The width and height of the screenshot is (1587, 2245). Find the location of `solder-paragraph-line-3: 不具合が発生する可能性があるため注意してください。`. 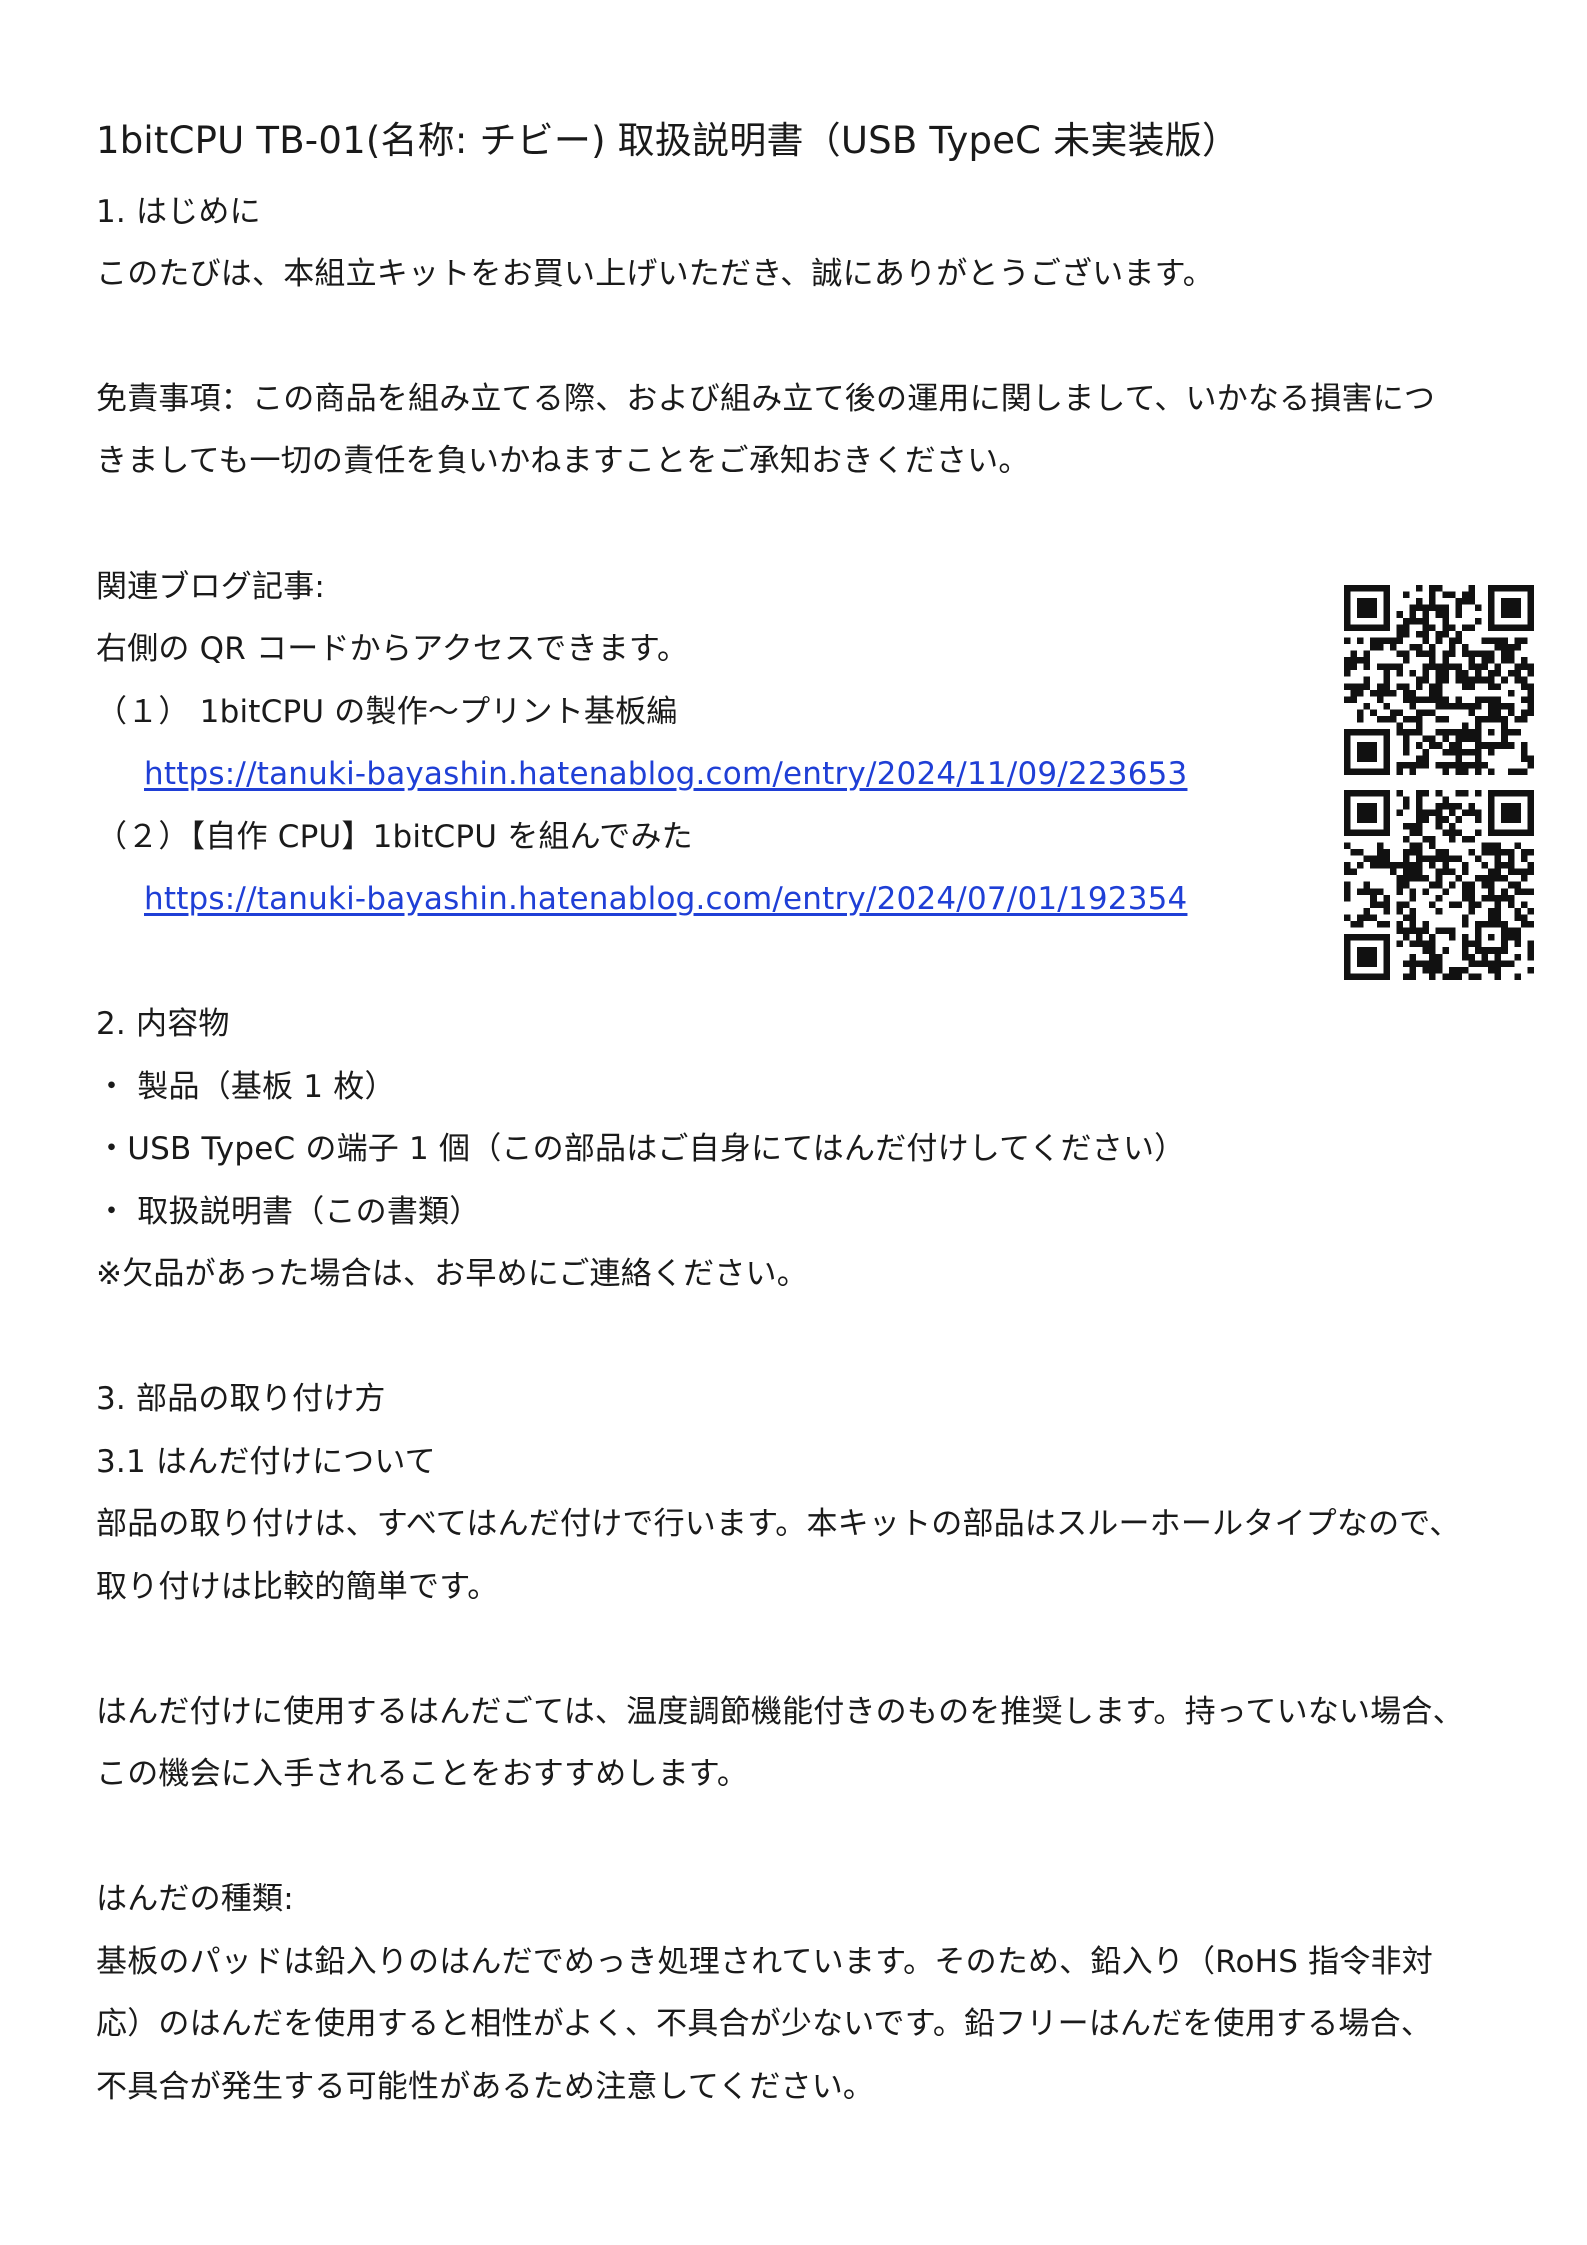

solder-paragraph-line-3: 不具合が発生する可能性があるため注意してください。 is located at coordinates (485, 2087).